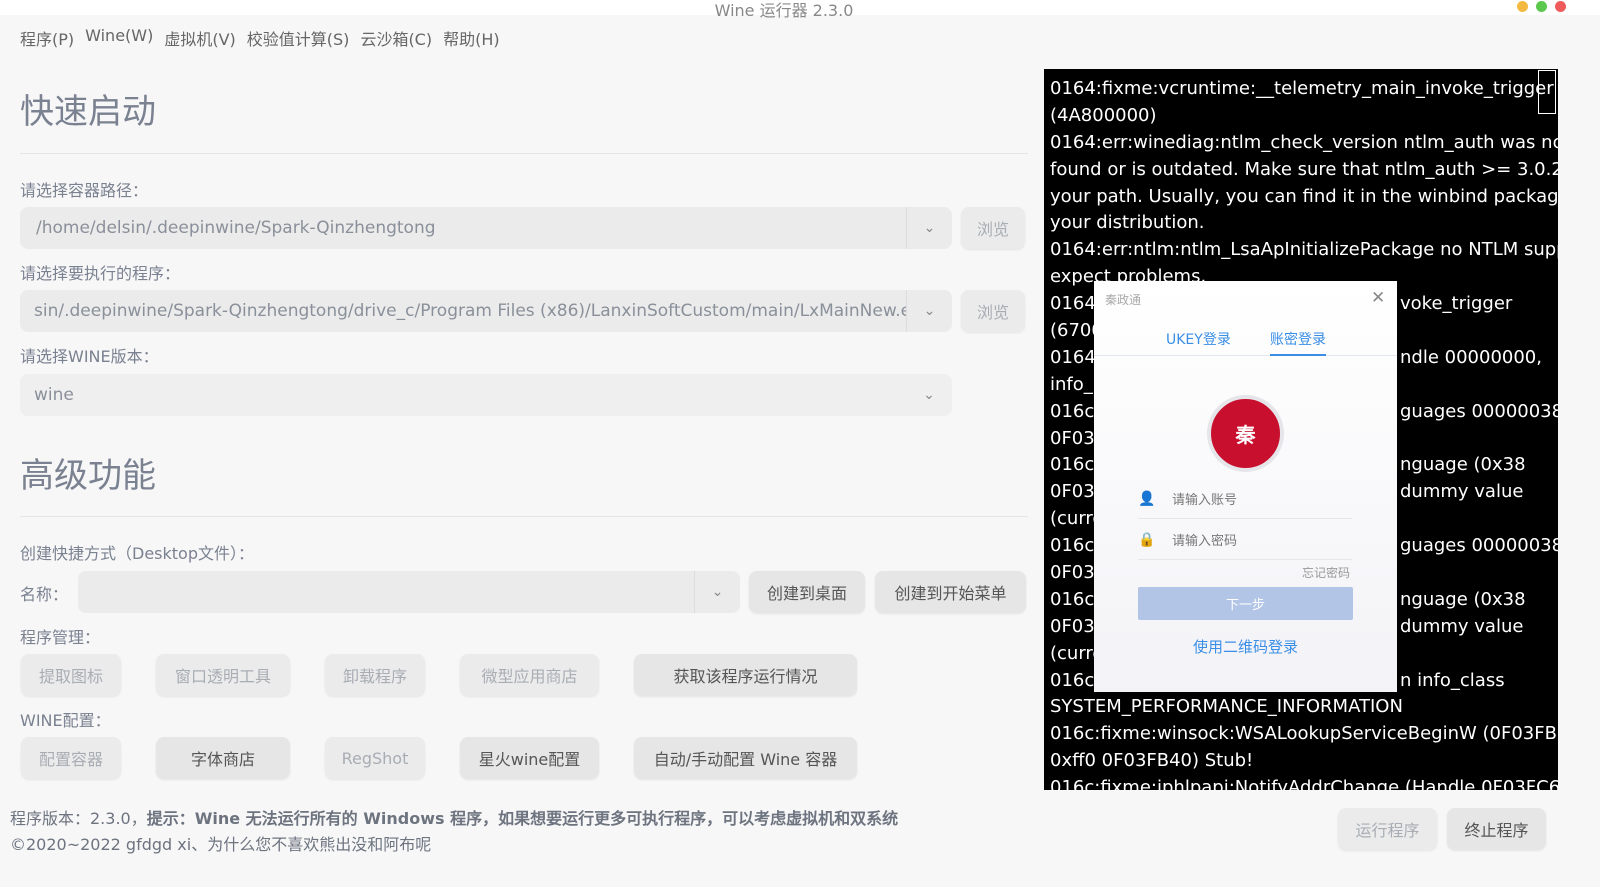 Image resolution: width=1600 pixels, height=887 pixels. I want to click on log-line-text-right: ndle 00000000,, so click(1471, 357).